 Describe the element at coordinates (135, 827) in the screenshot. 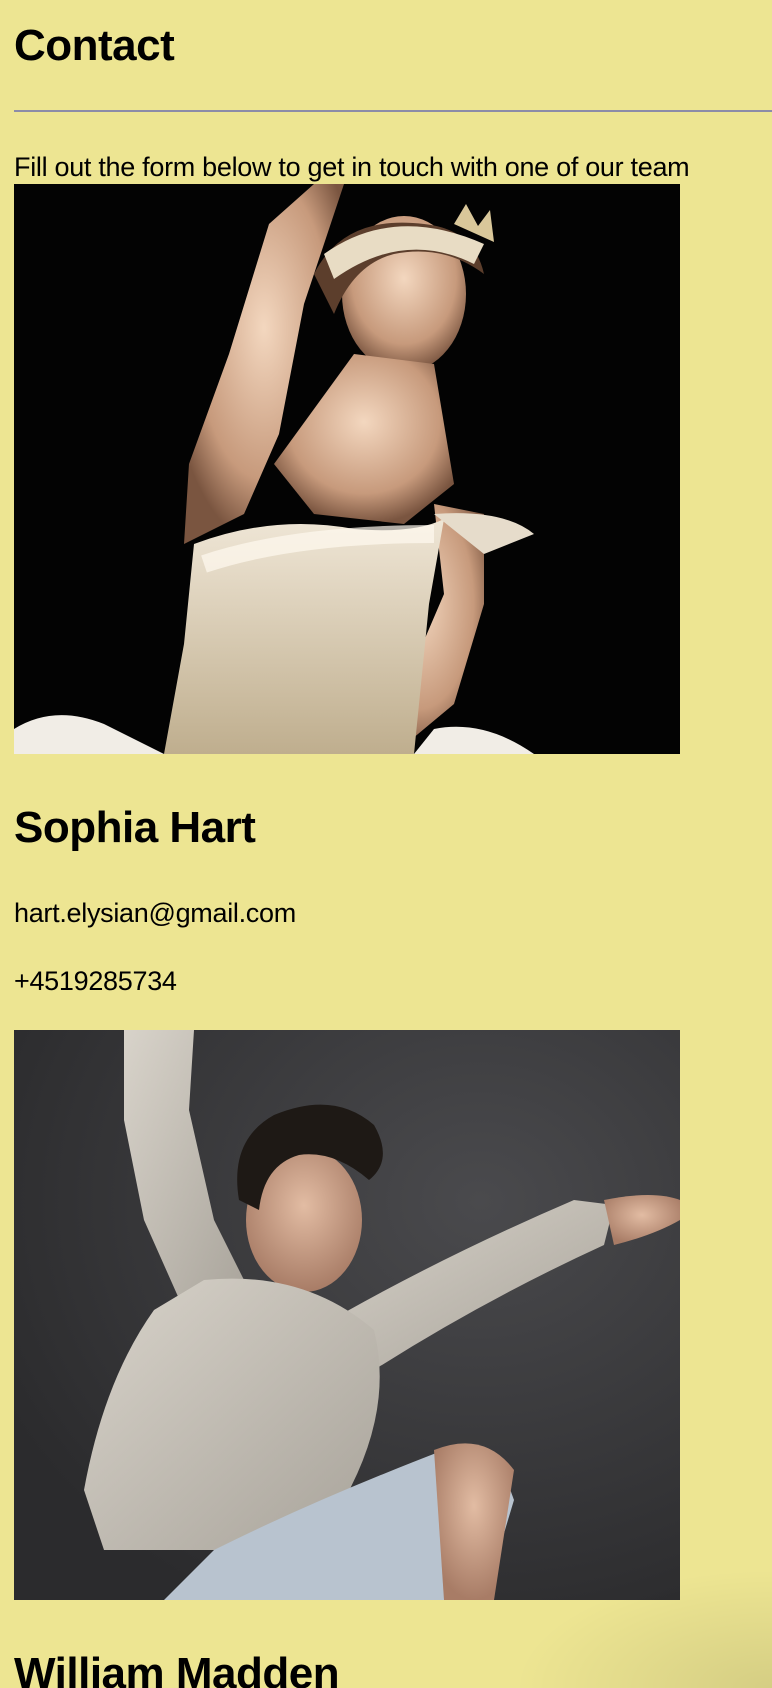

I see `member-name: Sophia Hart` at that location.